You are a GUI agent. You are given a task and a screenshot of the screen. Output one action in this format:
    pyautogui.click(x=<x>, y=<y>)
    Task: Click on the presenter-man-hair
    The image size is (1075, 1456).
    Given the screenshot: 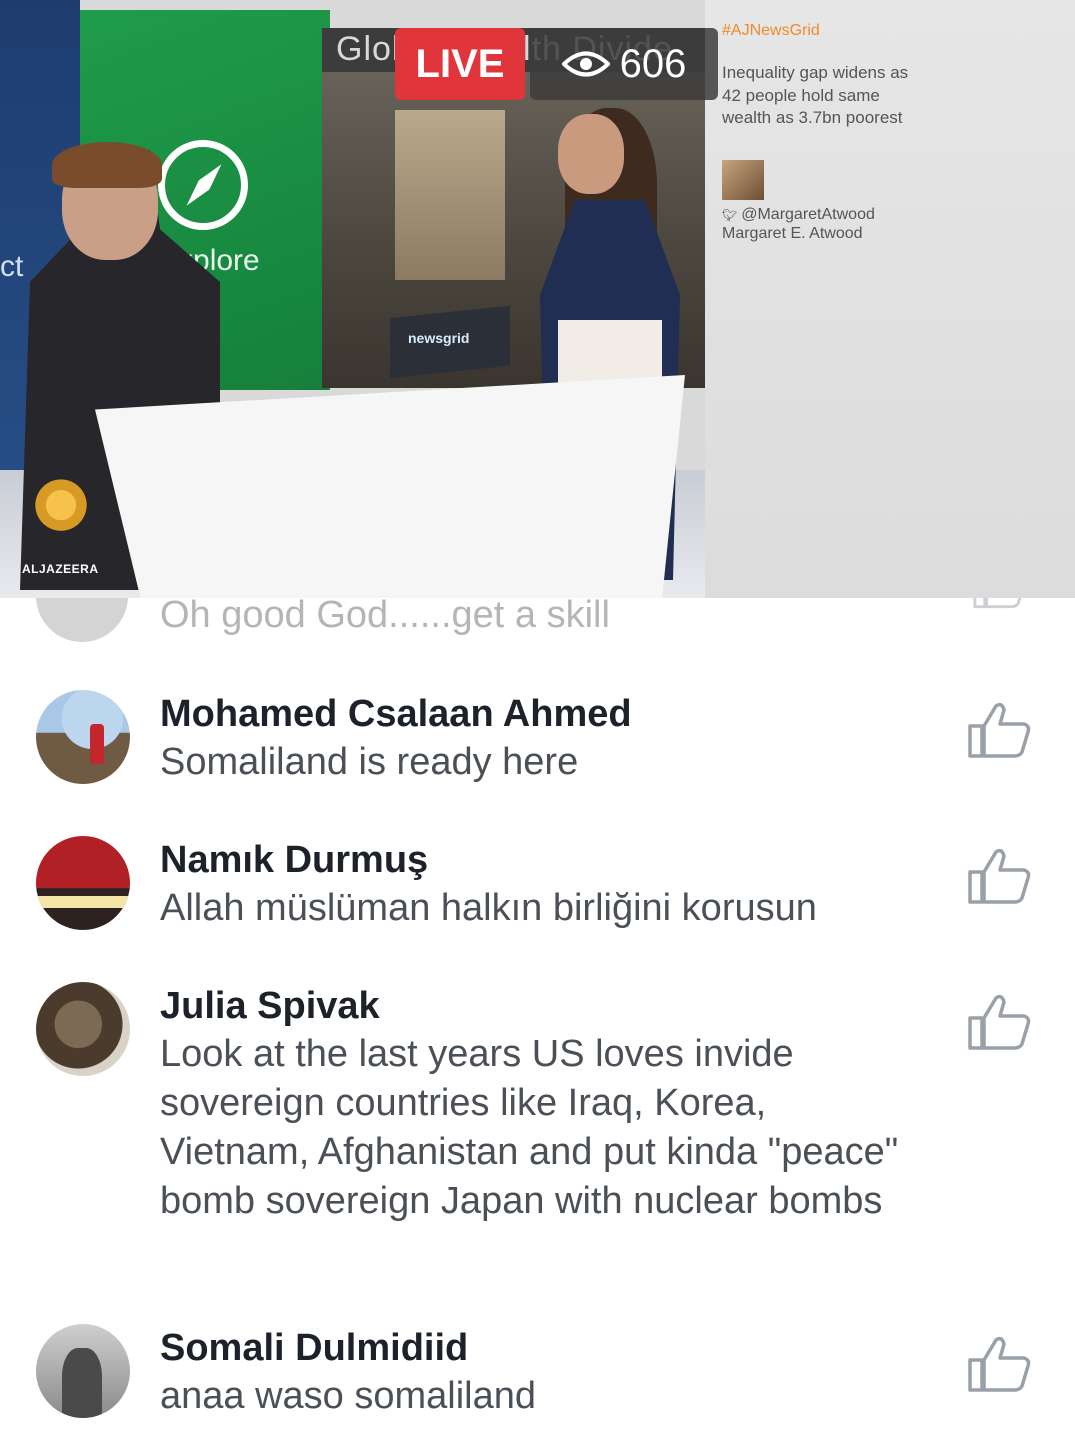 What is the action you would take?
    pyautogui.click(x=107, y=165)
    